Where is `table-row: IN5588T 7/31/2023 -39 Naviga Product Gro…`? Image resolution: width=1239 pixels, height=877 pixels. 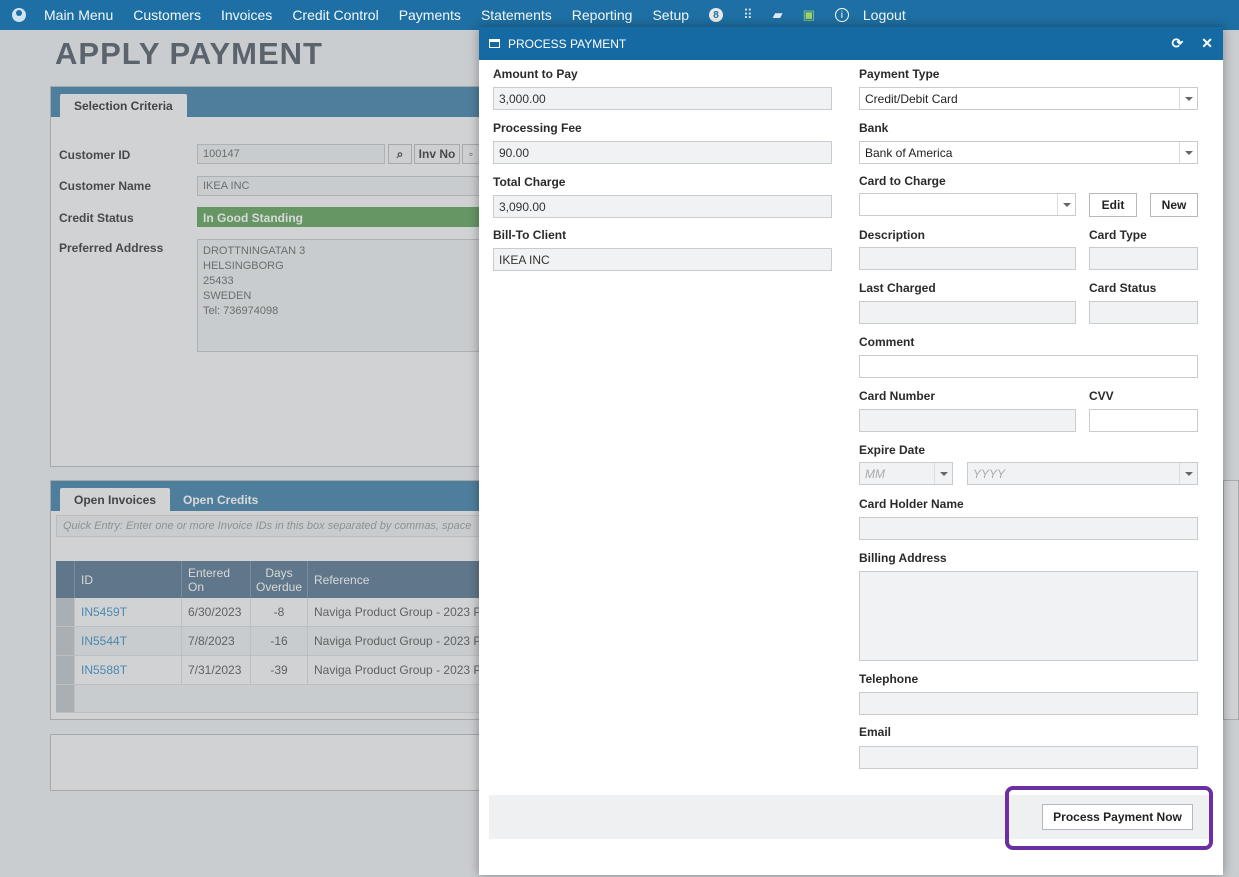 table-row: IN5588T 7/31/2023 -39 Naviga Product Gro… is located at coordinates (272, 670).